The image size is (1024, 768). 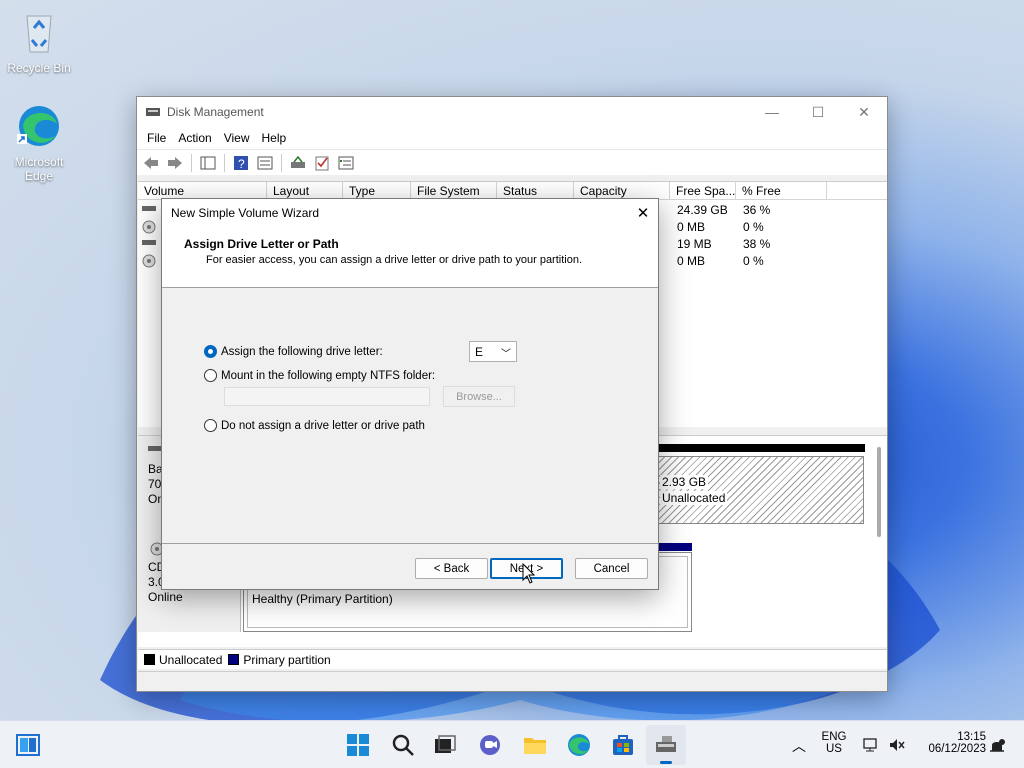 What do you see at coordinates (781, 190) in the screenshot?
I see `col-percent-free: % Free` at bounding box center [781, 190].